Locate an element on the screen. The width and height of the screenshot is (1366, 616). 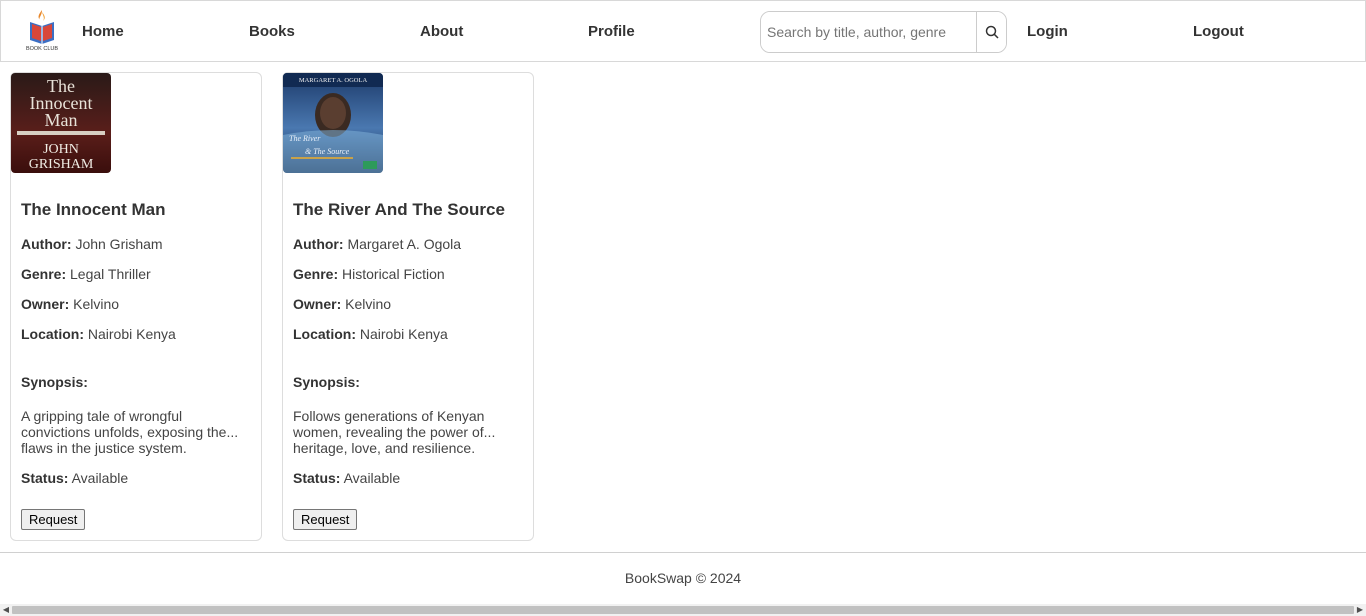
book-author: Author: John Grisham is located at coordinates (92, 244).